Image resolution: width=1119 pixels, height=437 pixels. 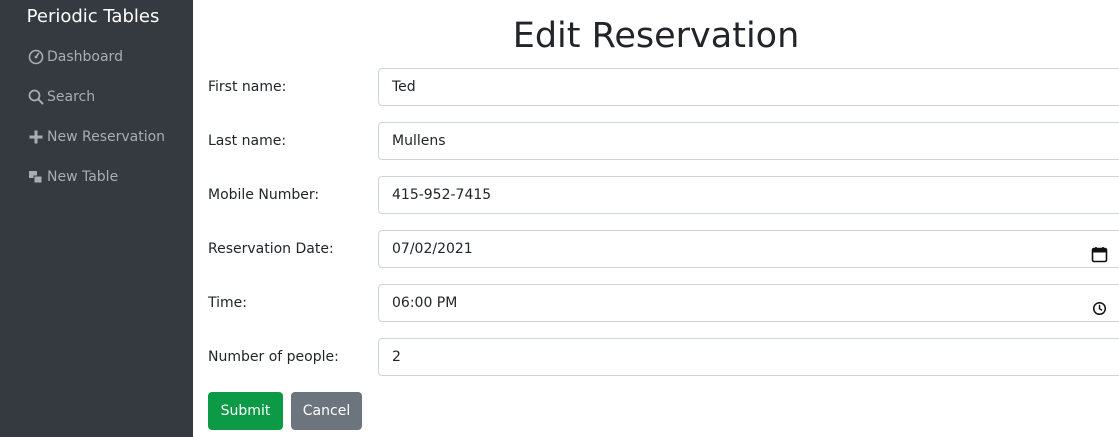 What do you see at coordinates (273, 357) in the screenshot?
I see `number-of-people-label: Number of people:` at bounding box center [273, 357].